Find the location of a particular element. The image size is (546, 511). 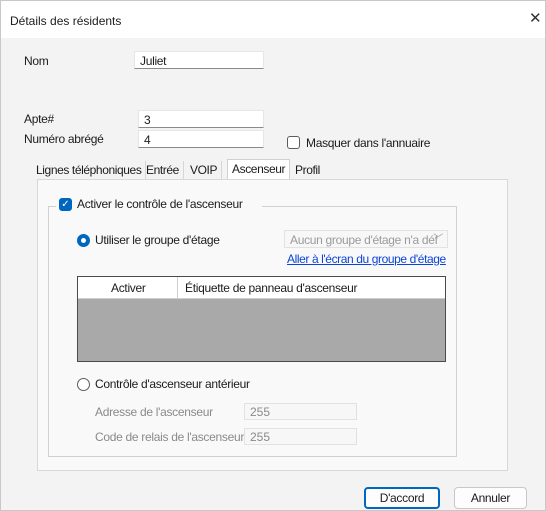

tab-elevator: Ascenseur is located at coordinates (258, 169).